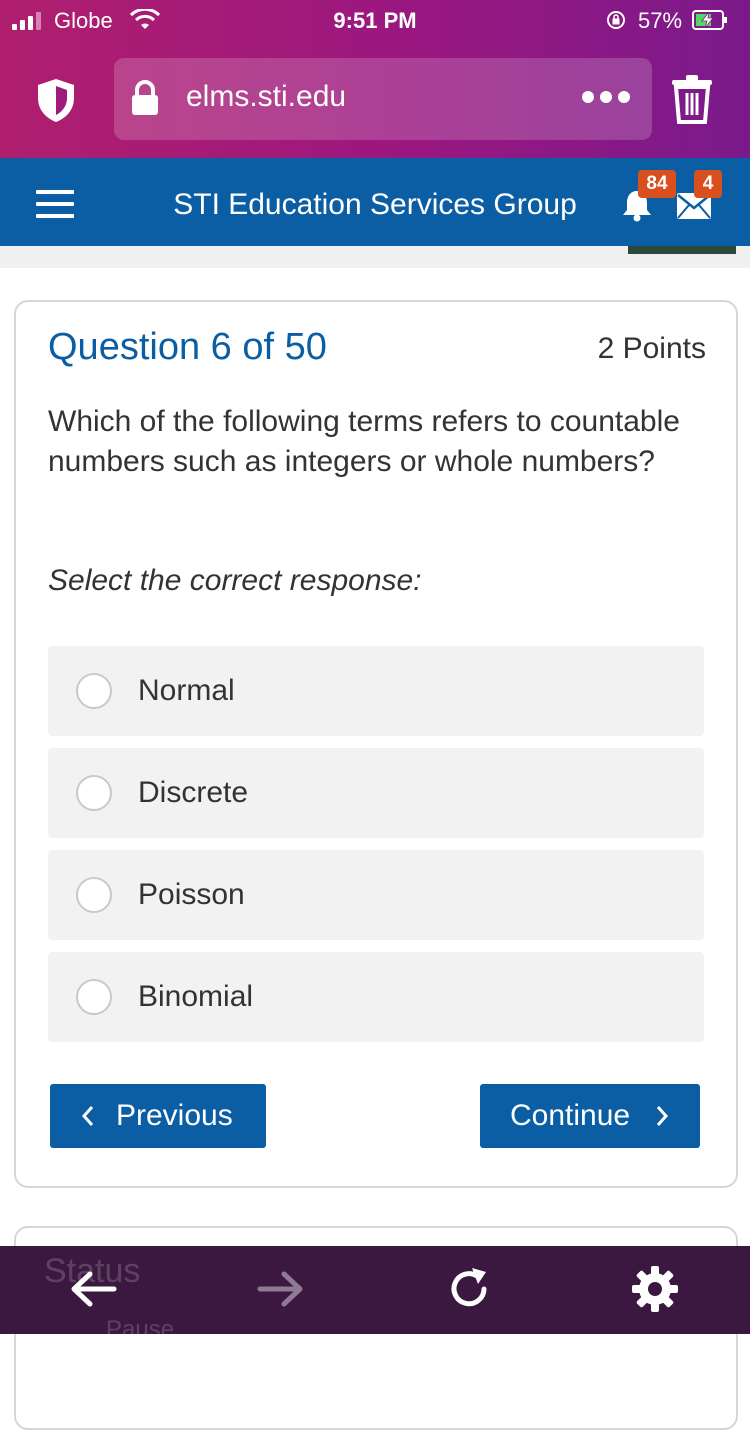 Image resolution: width=750 pixels, height=1430 pixels. Describe the element at coordinates (376, 997) in the screenshot. I see `answer-option: Binomial` at that location.